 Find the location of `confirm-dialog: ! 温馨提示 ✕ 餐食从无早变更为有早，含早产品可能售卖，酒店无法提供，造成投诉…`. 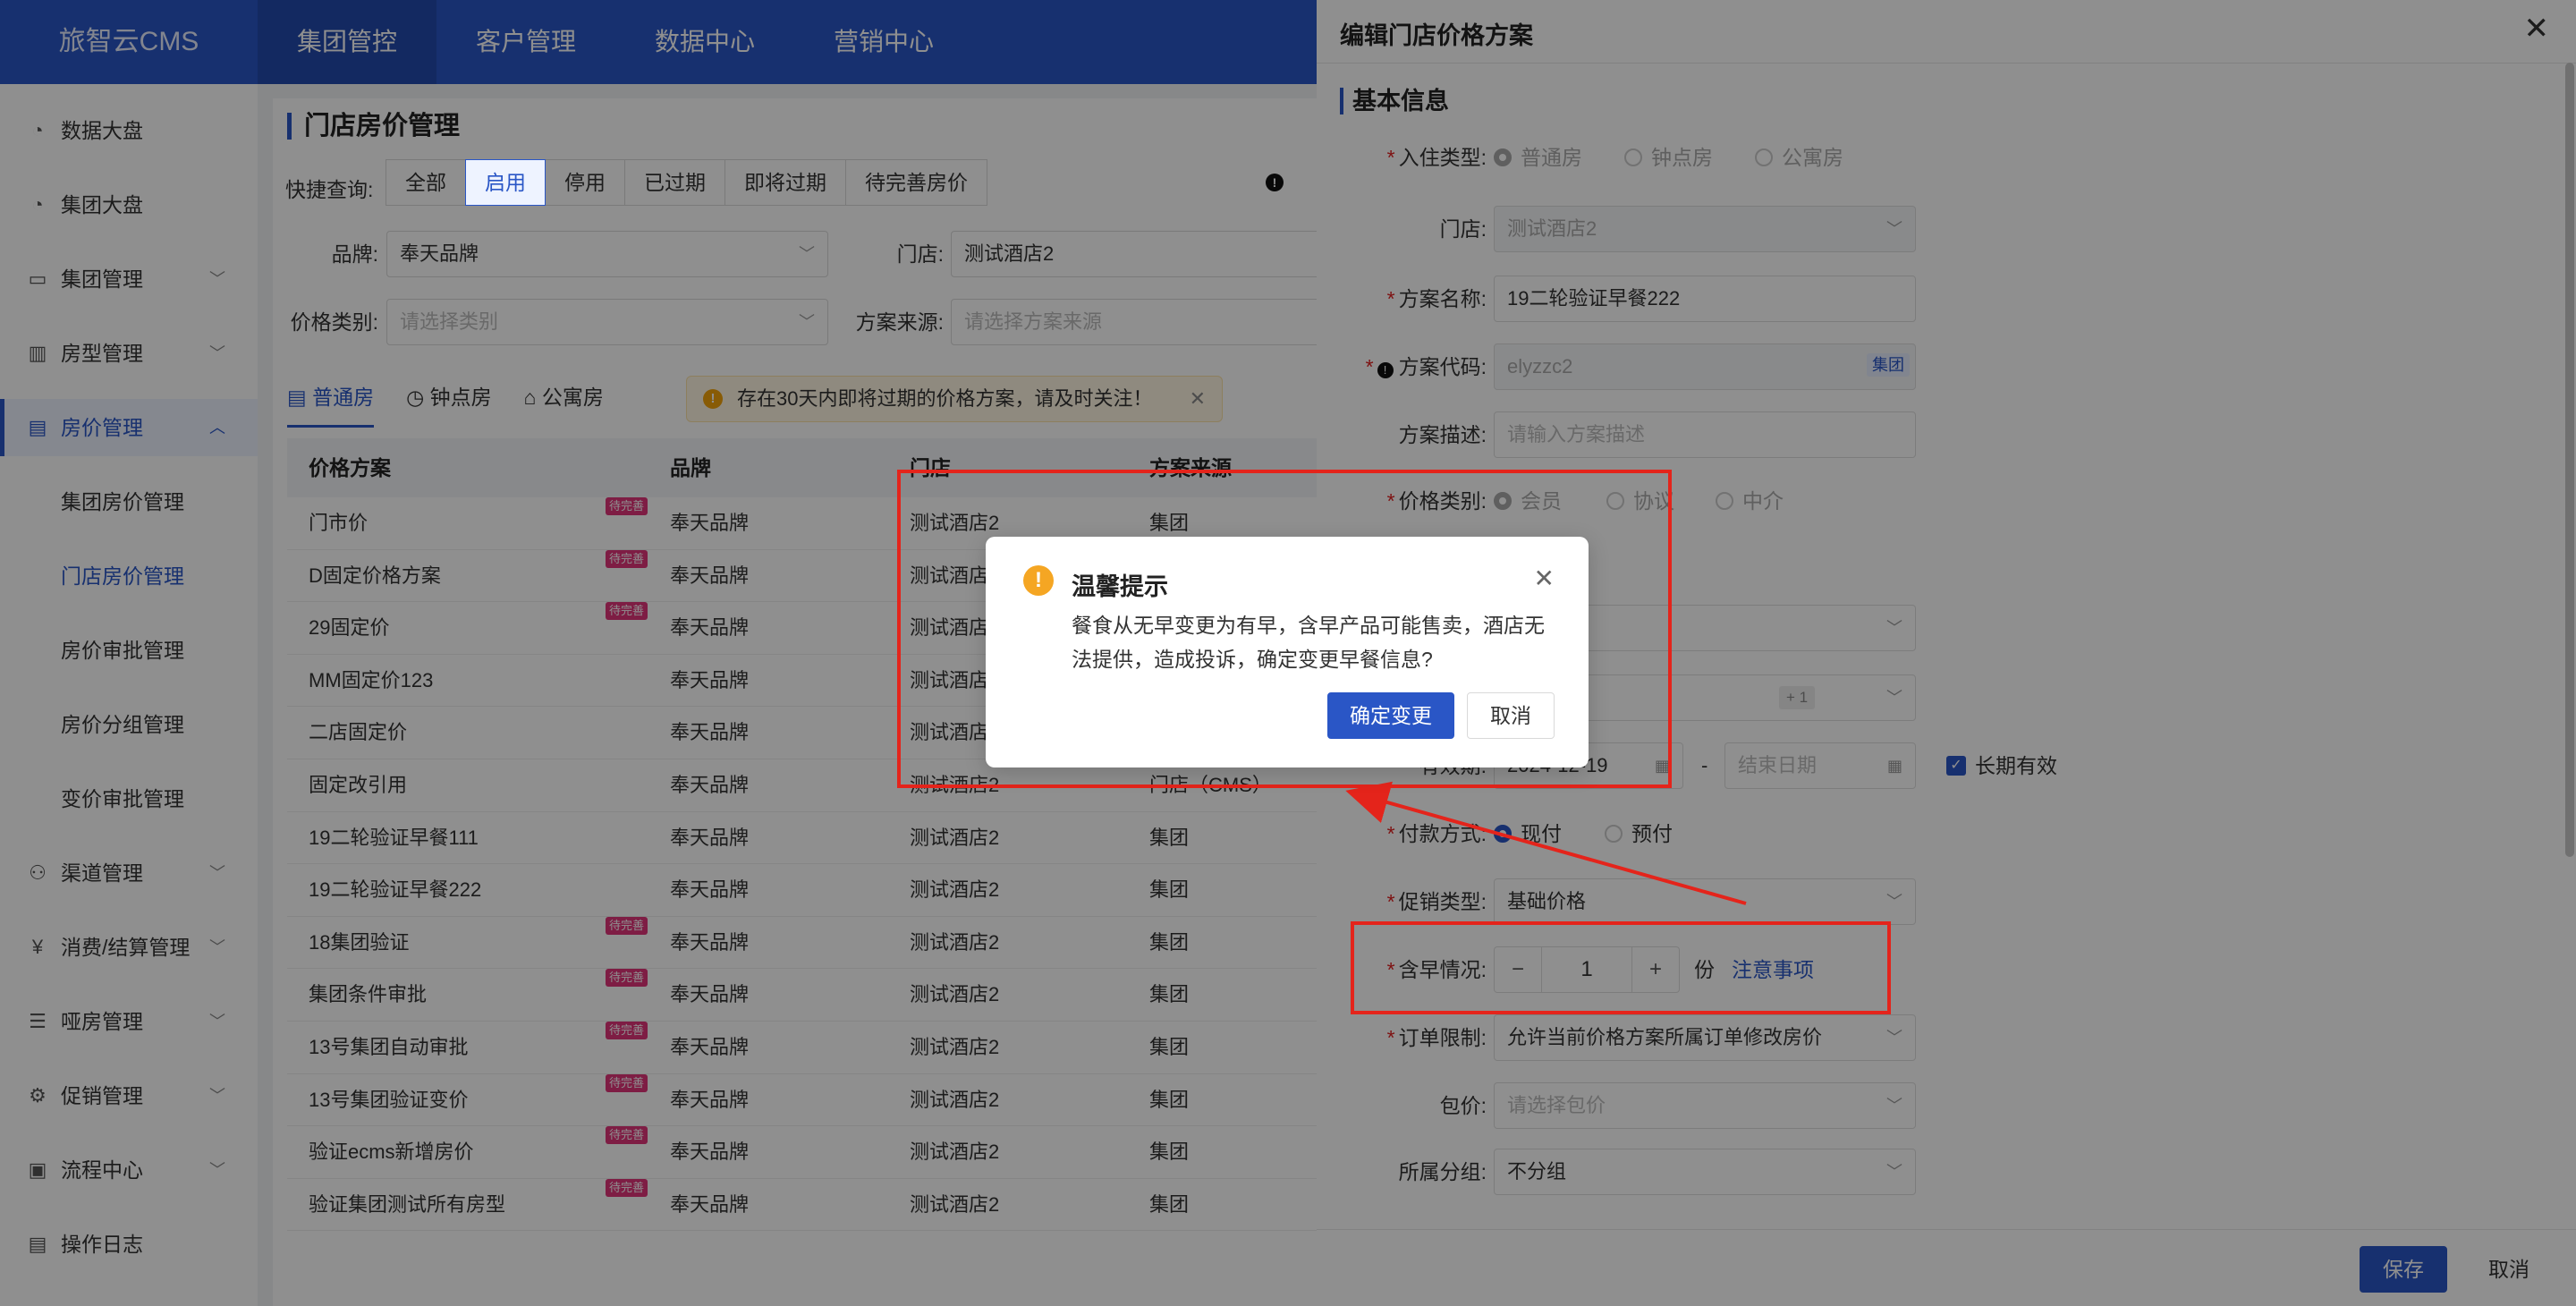

confirm-dialog: ! 温馨提示 ✕ 餐食从无早变更为有早，含早产品可能售卖，酒店无法提供，造成投诉… is located at coordinates (1287, 652).